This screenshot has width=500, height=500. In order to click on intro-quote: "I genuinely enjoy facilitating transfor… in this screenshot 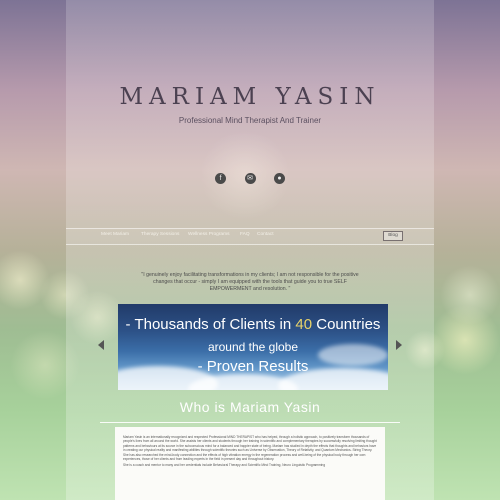, I will do `click(250, 282)`.